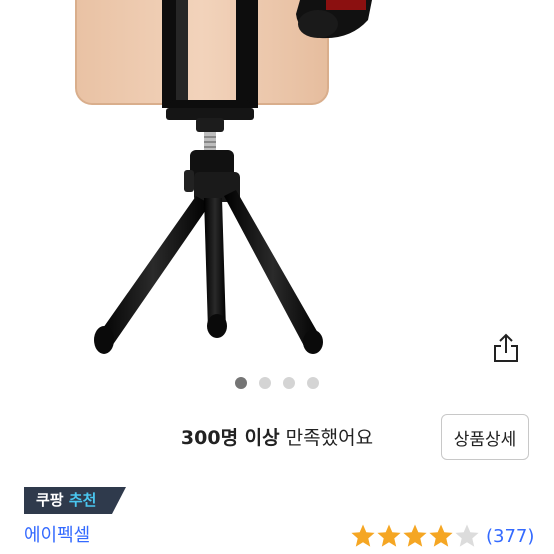  I want to click on star-rating, so click(415, 536).